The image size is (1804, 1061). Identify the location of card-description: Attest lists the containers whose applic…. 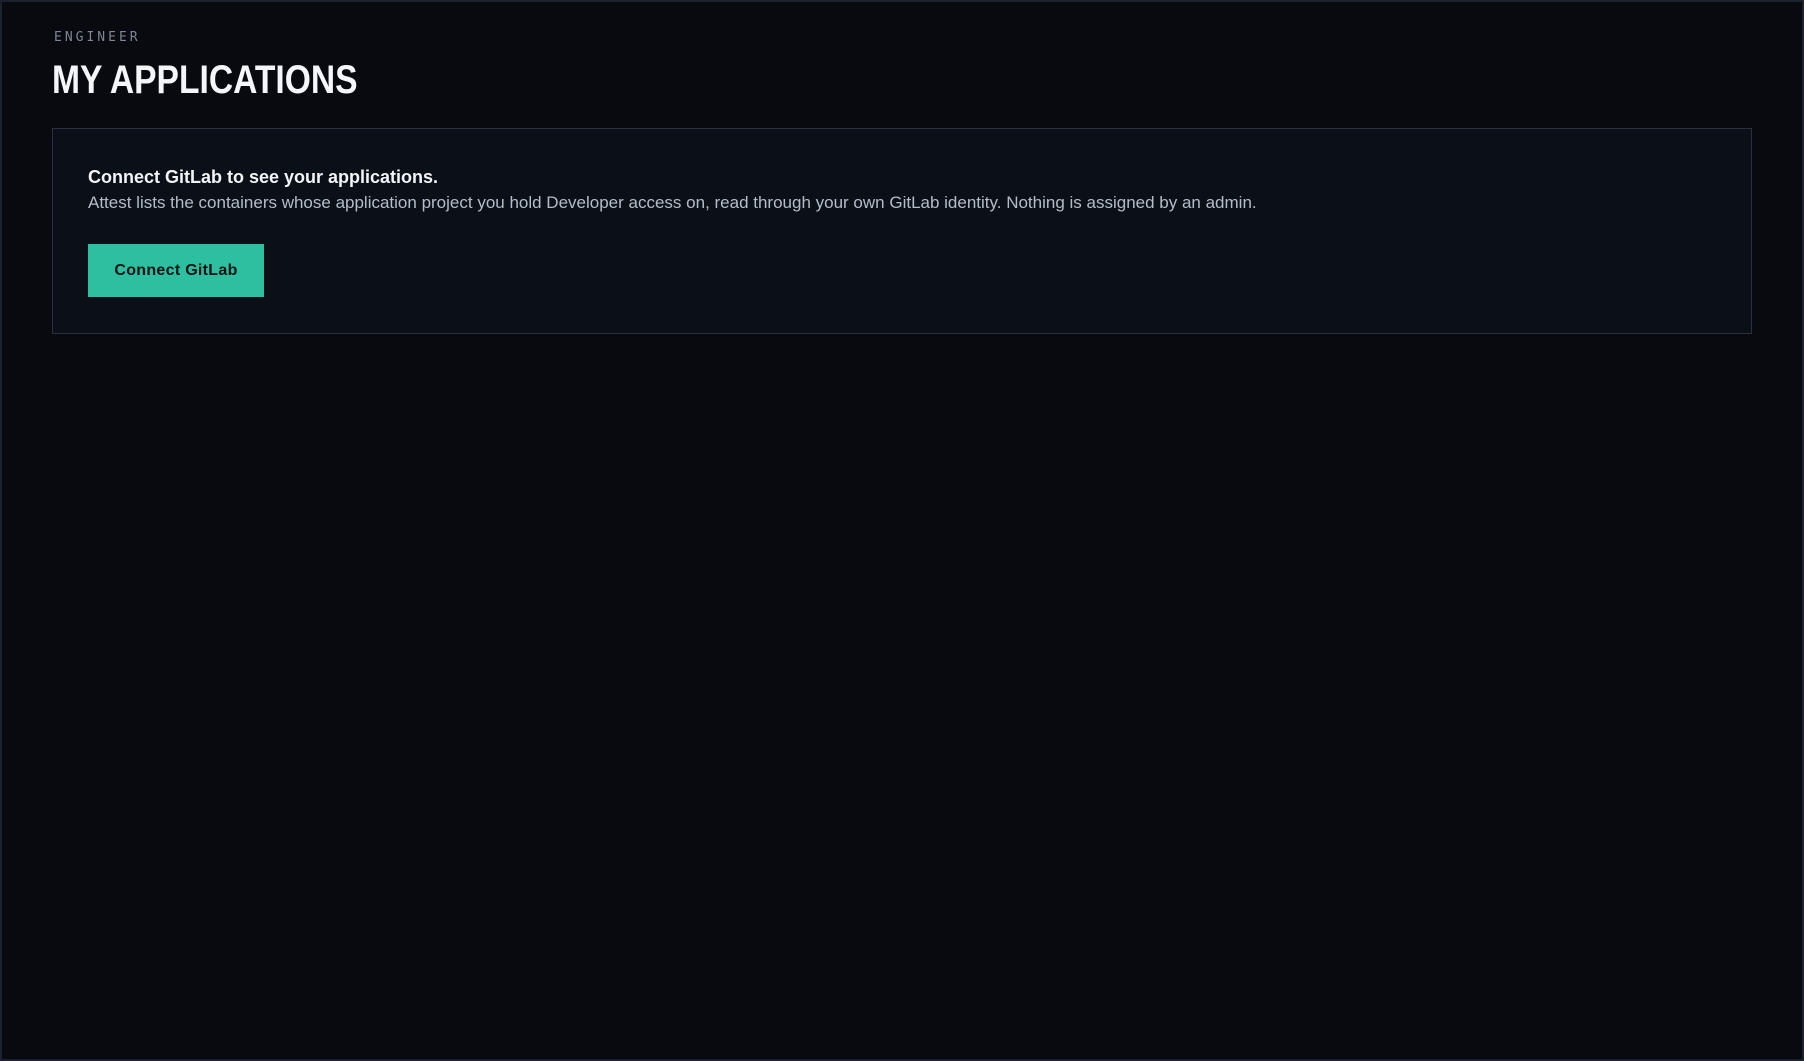
(672, 202).